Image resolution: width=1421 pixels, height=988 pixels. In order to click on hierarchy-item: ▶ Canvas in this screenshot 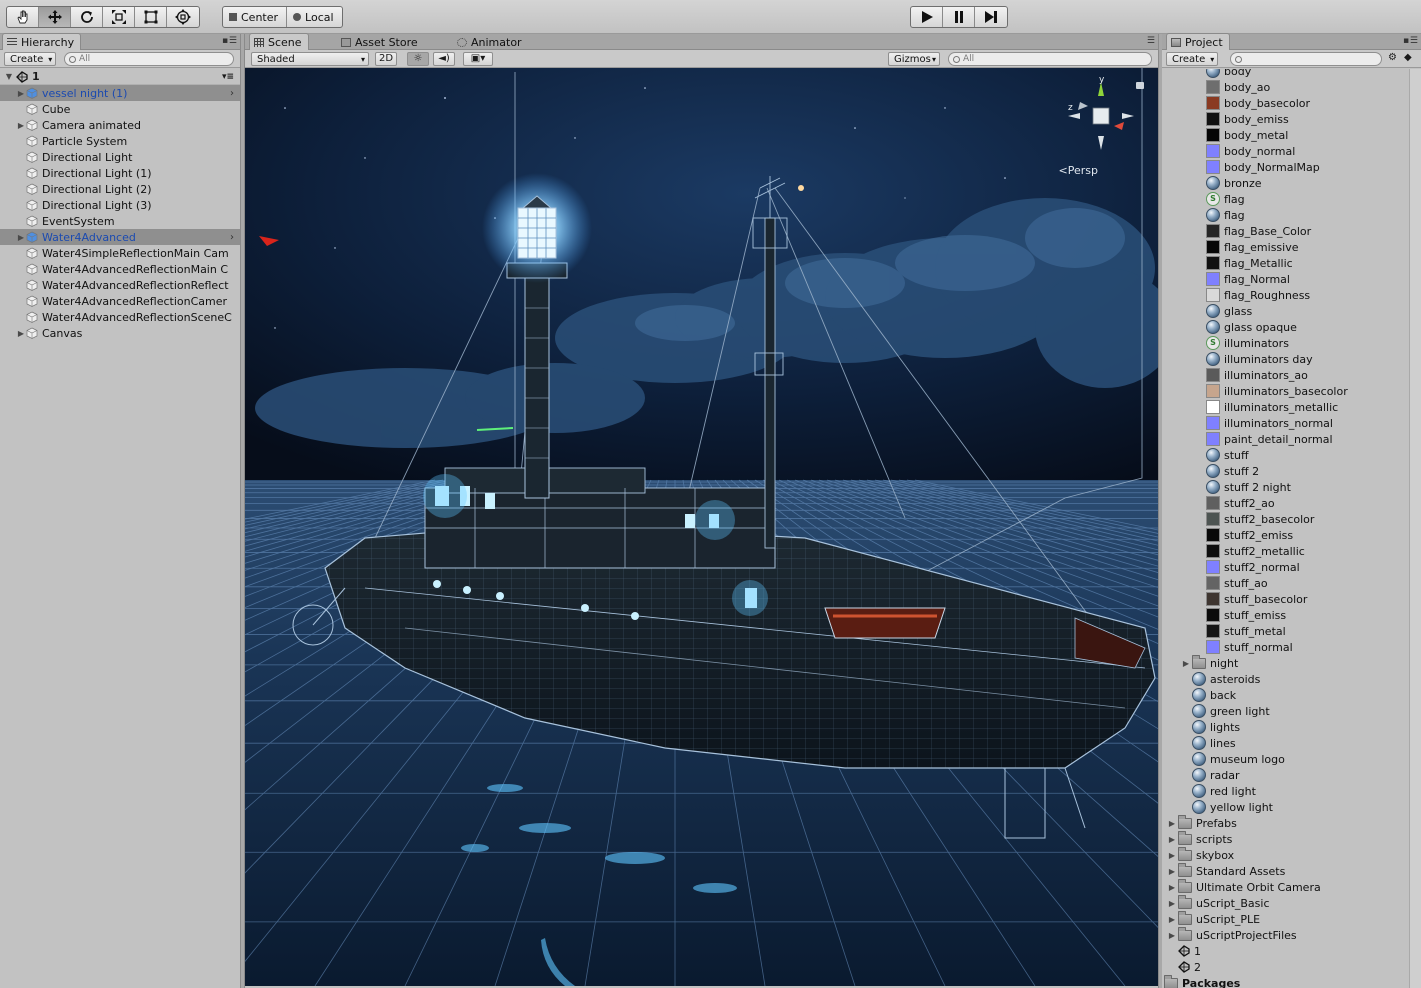, I will do `click(120, 333)`.